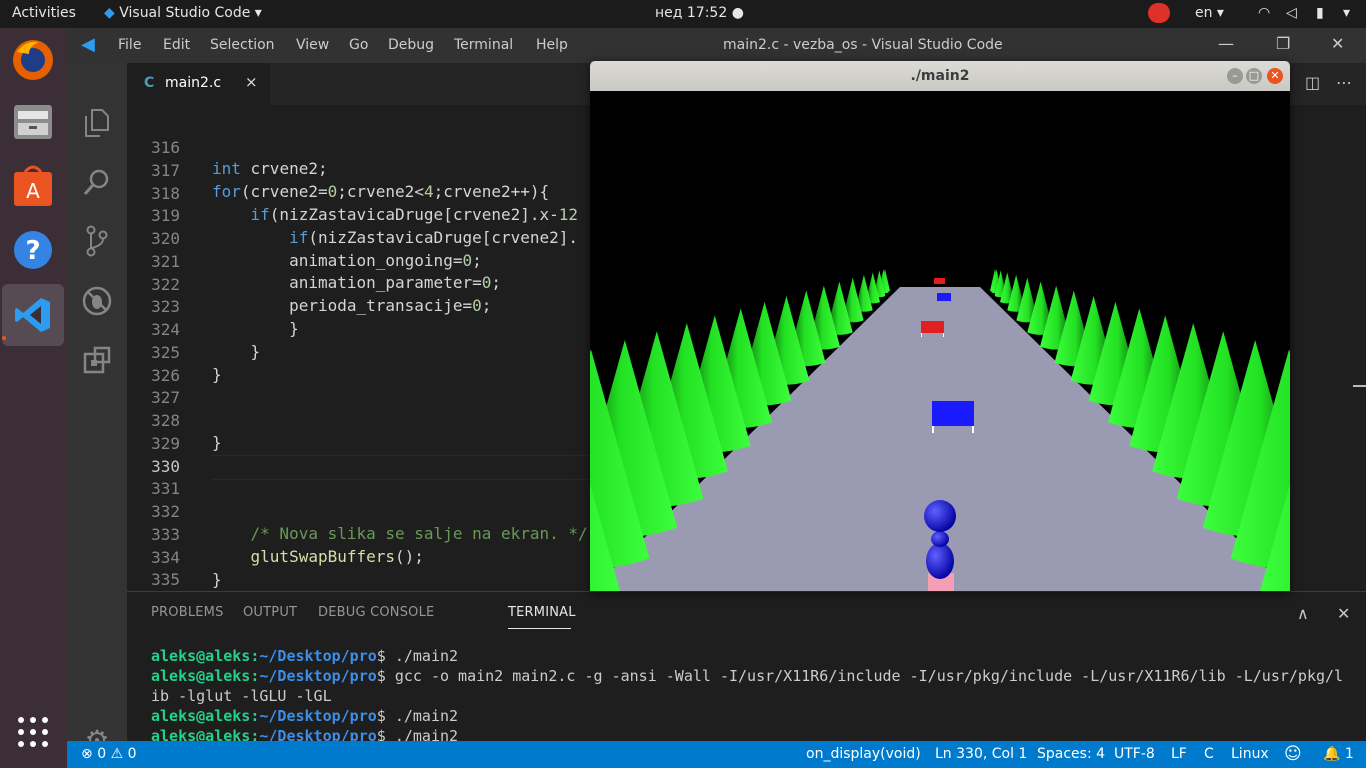 Image resolution: width=1366 pixels, height=768 pixels. I want to click on menu-file: File, so click(129, 45).